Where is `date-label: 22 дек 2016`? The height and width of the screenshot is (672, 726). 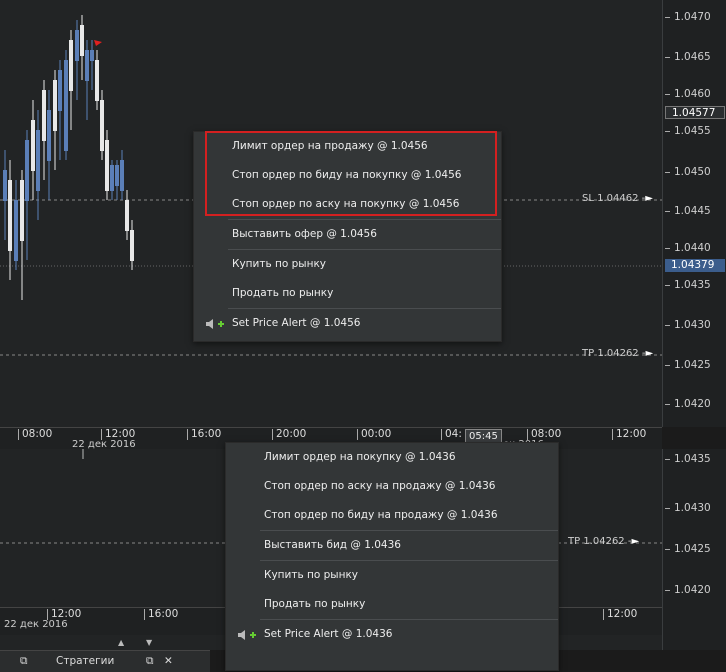 date-label: 22 дек 2016 is located at coordinates (36, 624).